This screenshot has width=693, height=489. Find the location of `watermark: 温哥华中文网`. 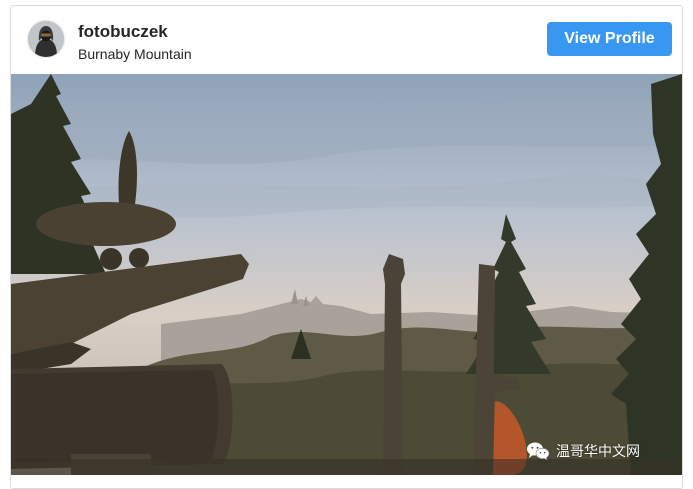

watermark: 温哥华中文网 is located at coordinates (583, 451).